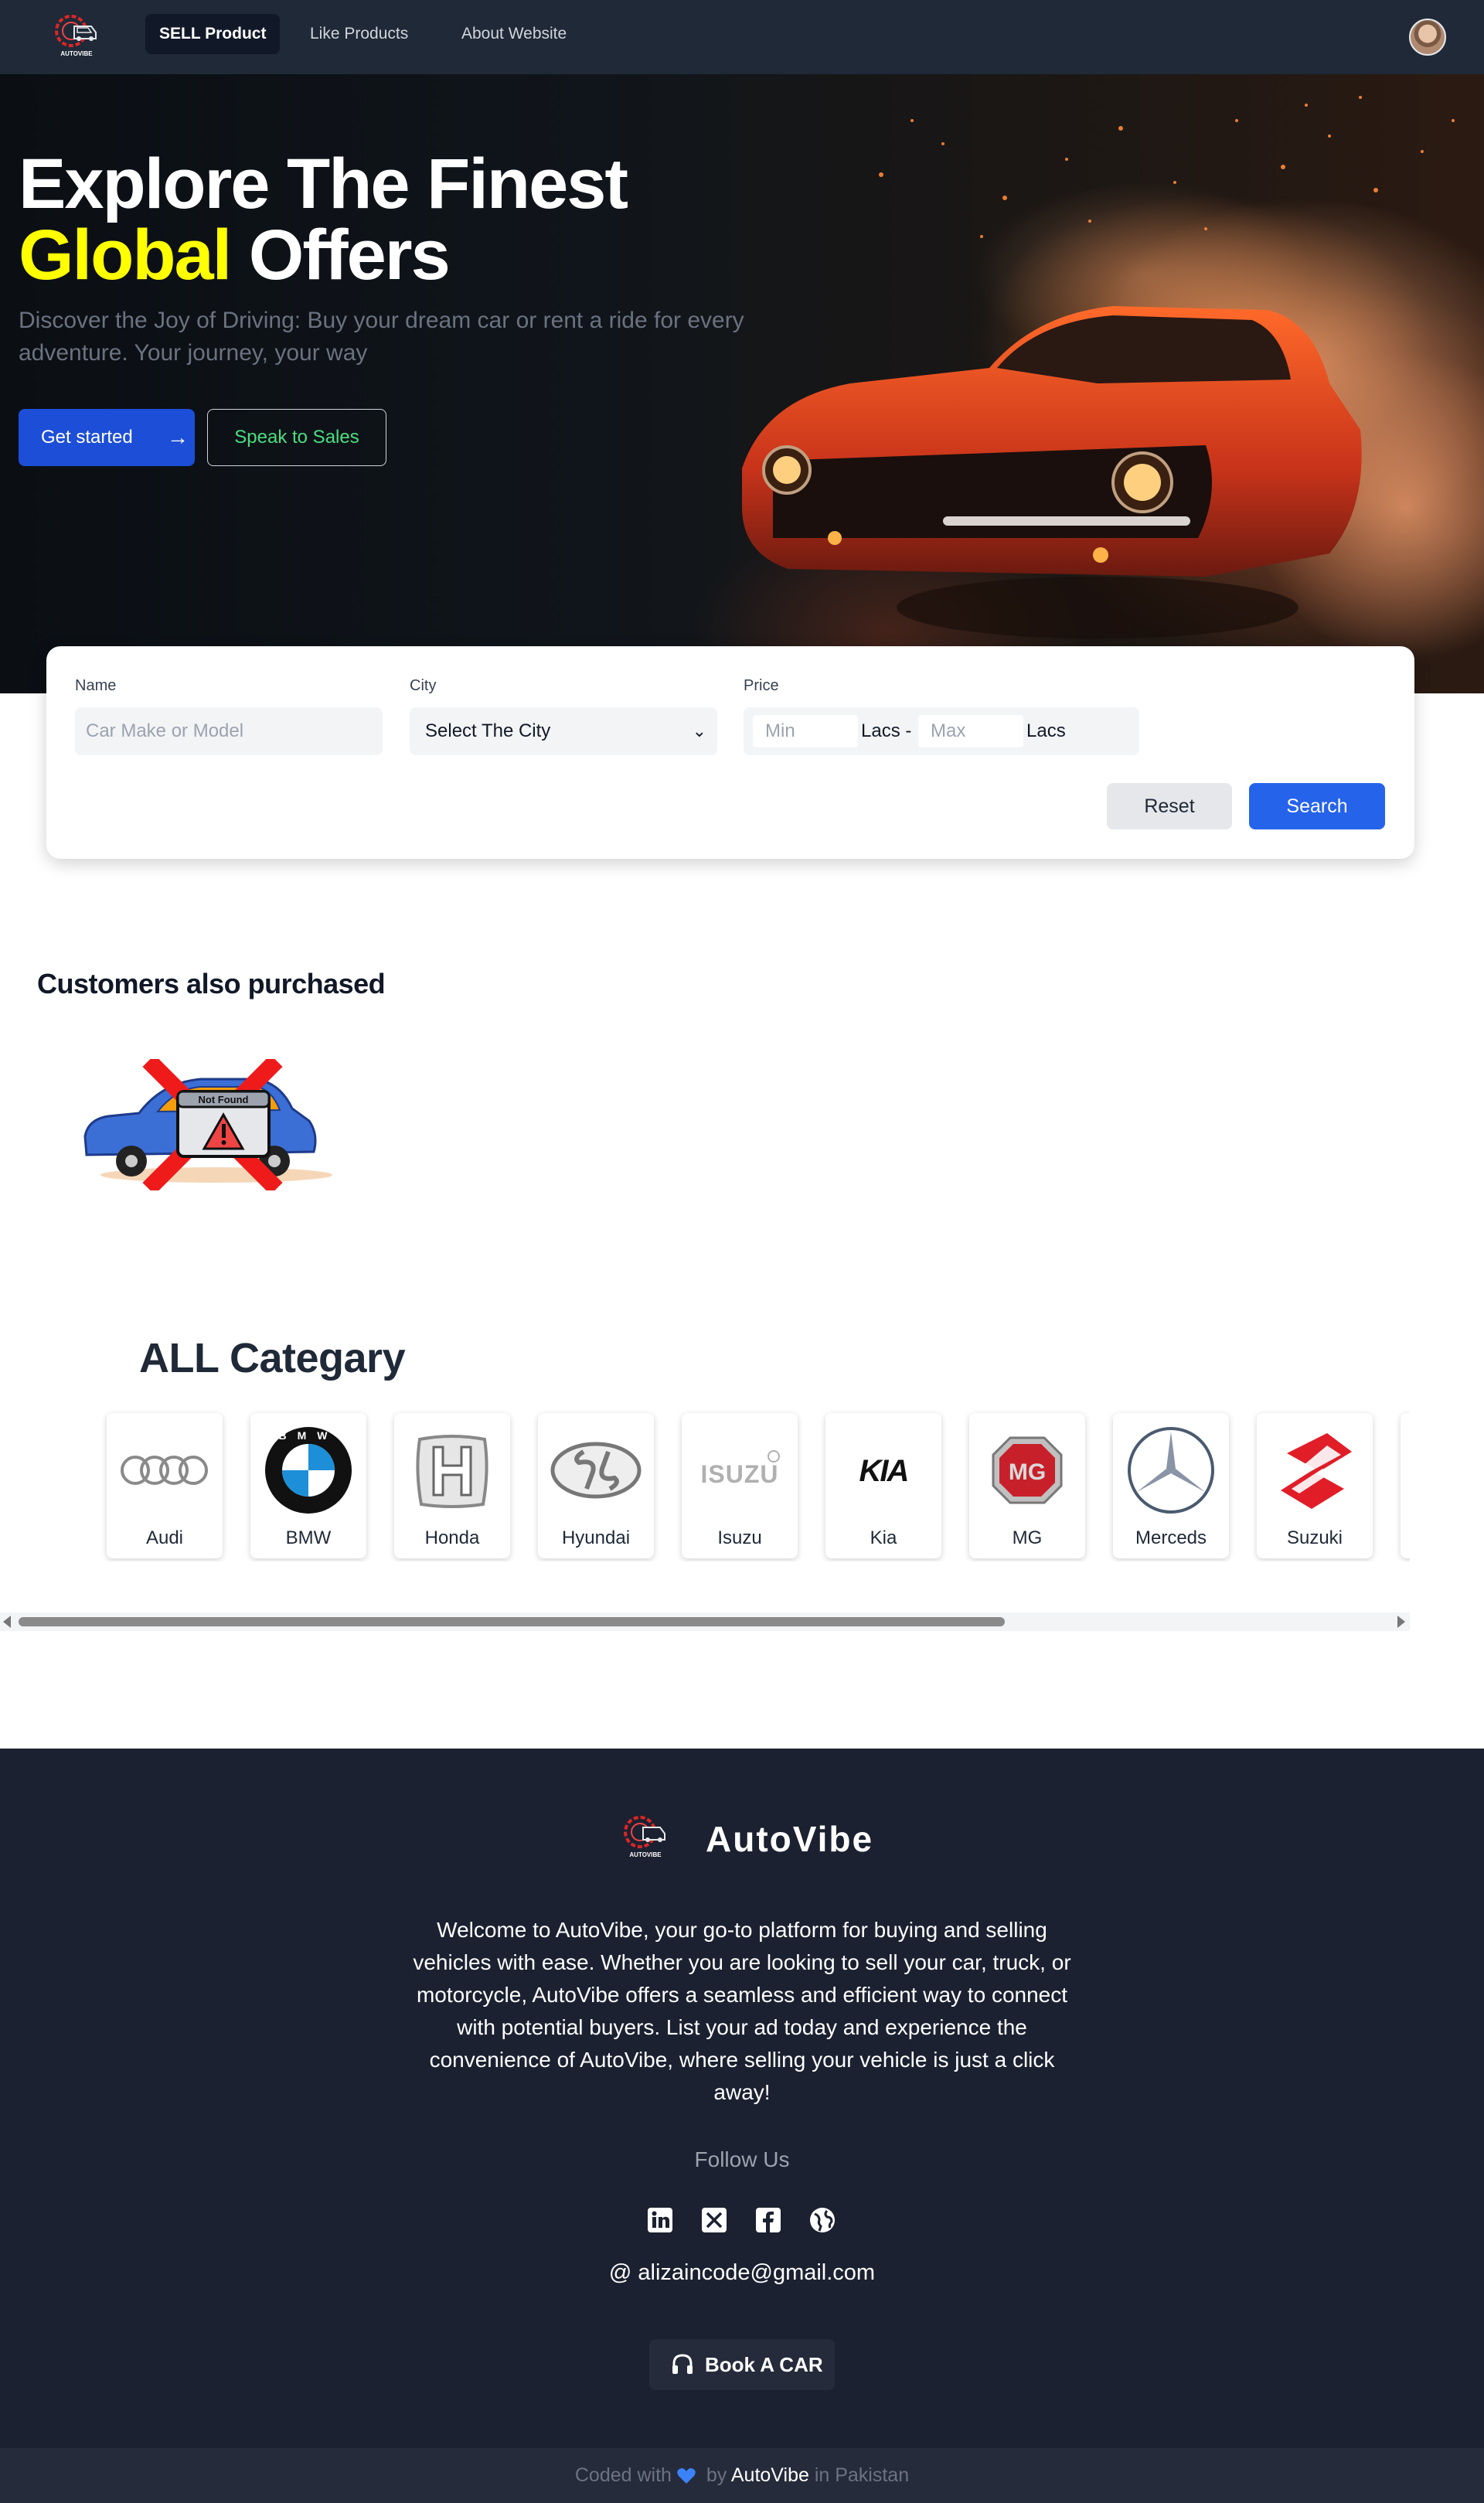  What do you see at coordinates (164, 1470) in the screenshot?
I see `audi-logo-icon` at bounding box center [164, 1470].